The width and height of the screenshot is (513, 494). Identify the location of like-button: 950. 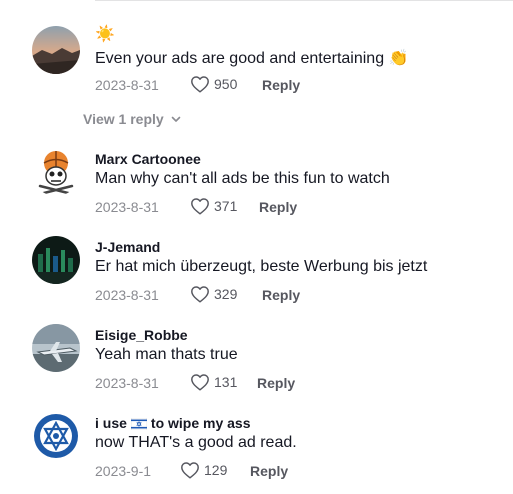
(213, 84).